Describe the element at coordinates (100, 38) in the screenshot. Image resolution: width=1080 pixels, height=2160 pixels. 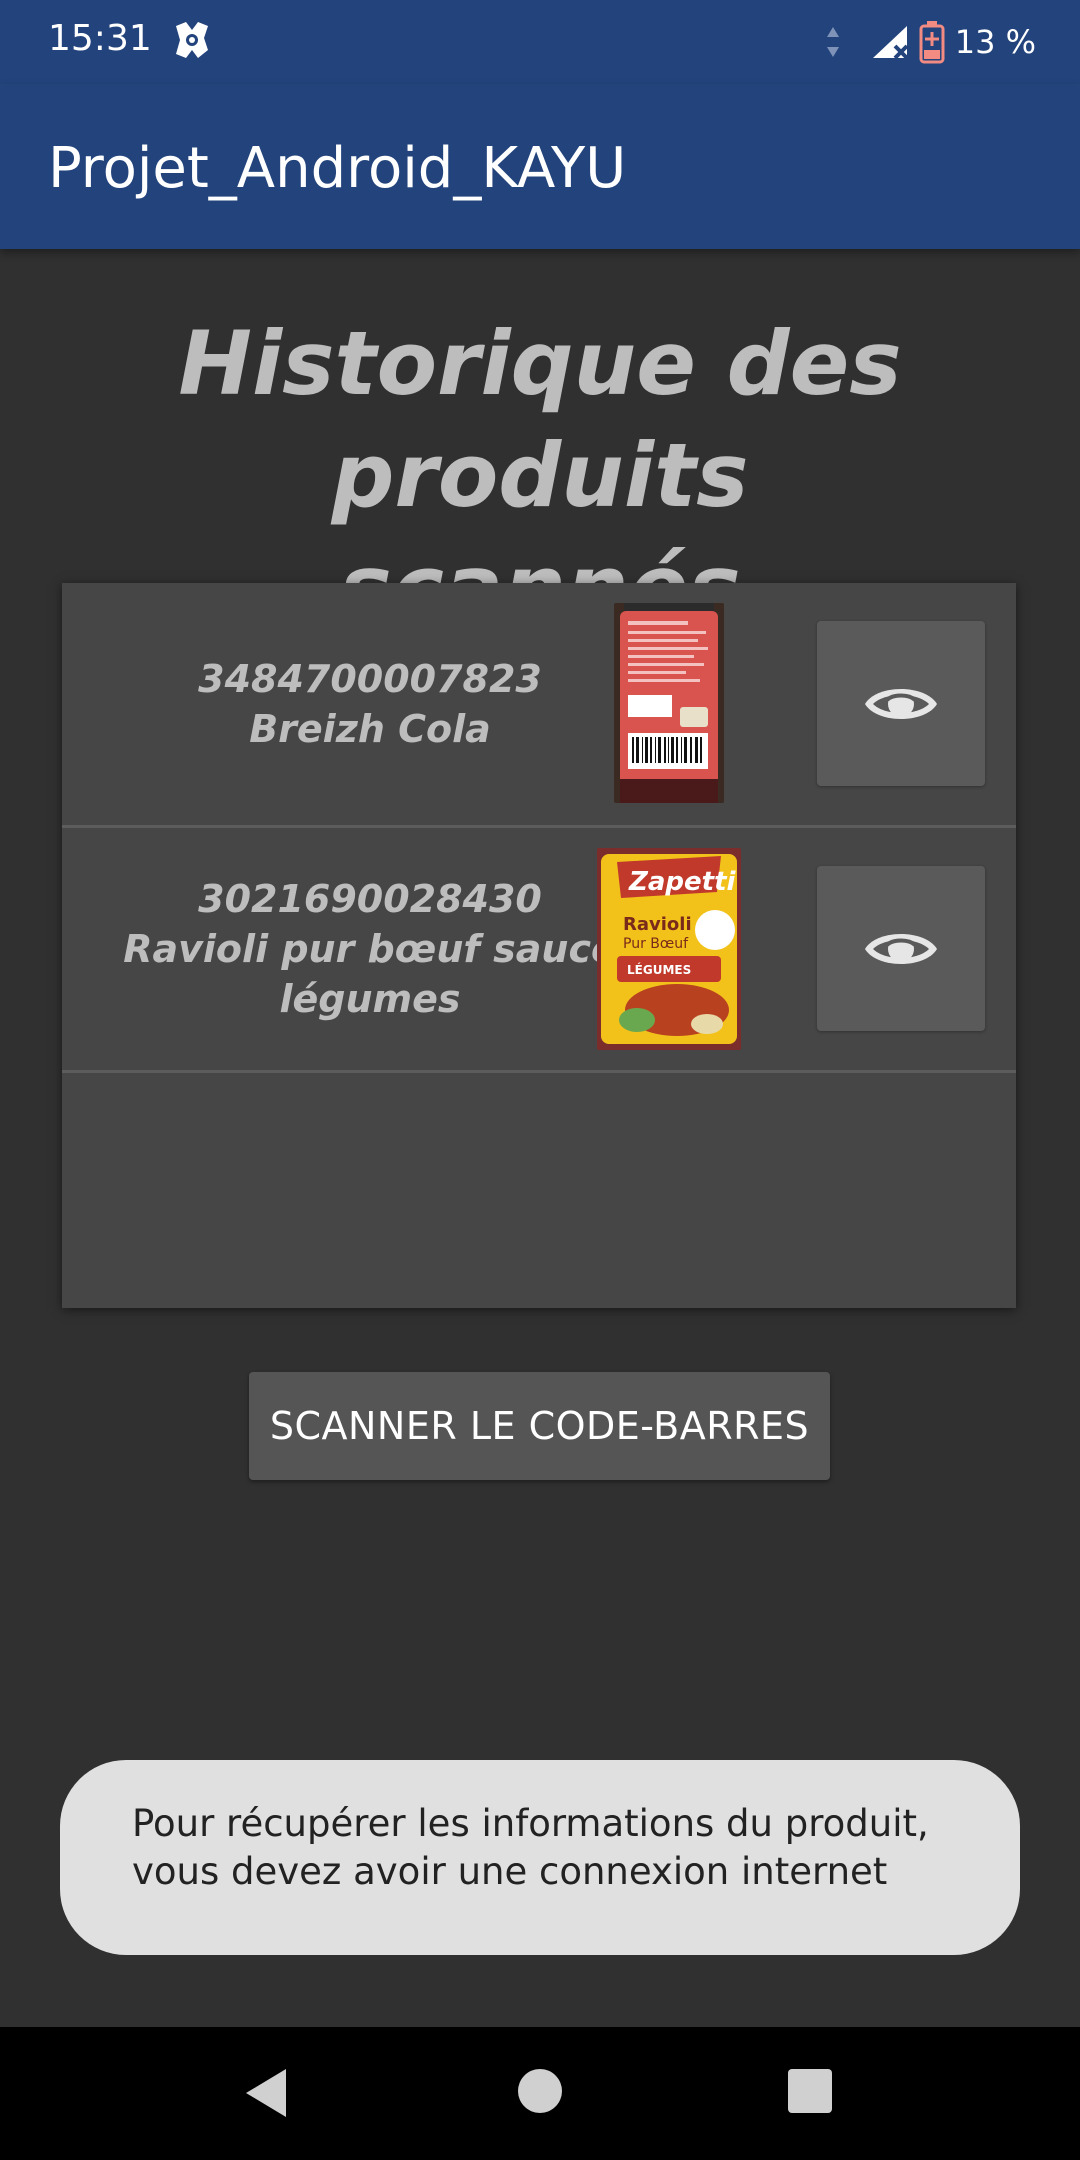
I see `status-time: 15:31` at that location.